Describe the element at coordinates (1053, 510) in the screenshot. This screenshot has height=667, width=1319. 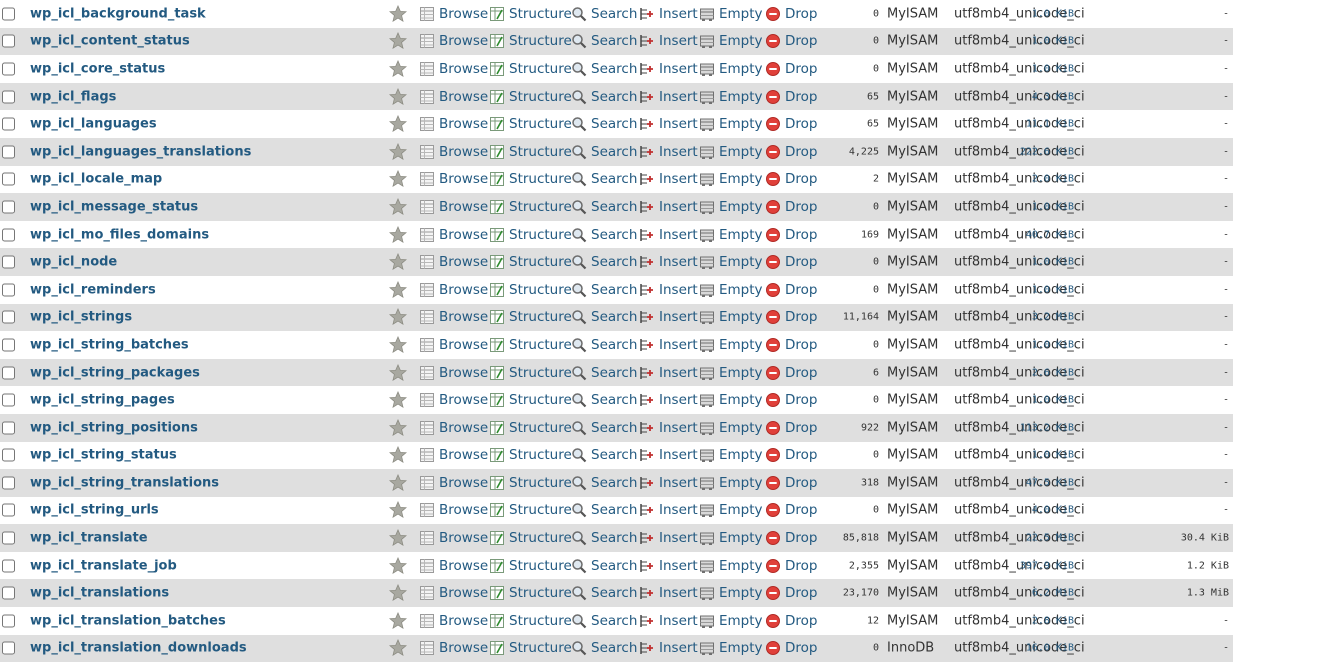
I see `table-size: 4.0 KiB` at that location.